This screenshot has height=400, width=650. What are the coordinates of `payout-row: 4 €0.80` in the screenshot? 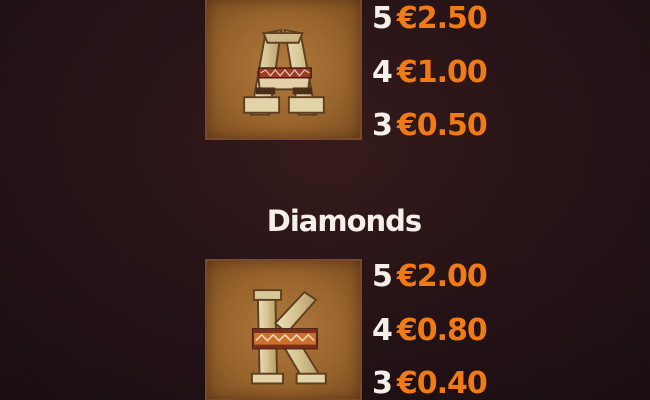 It's located at (430, 331).